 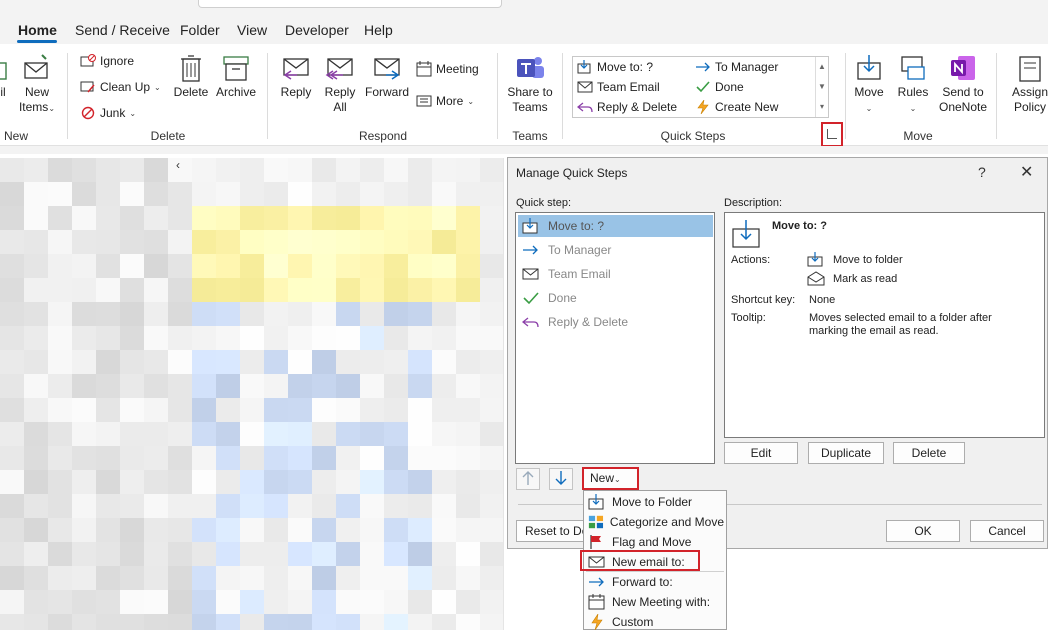 I want to click on menu-item-custom: Custom, so click(x=655, y=621).